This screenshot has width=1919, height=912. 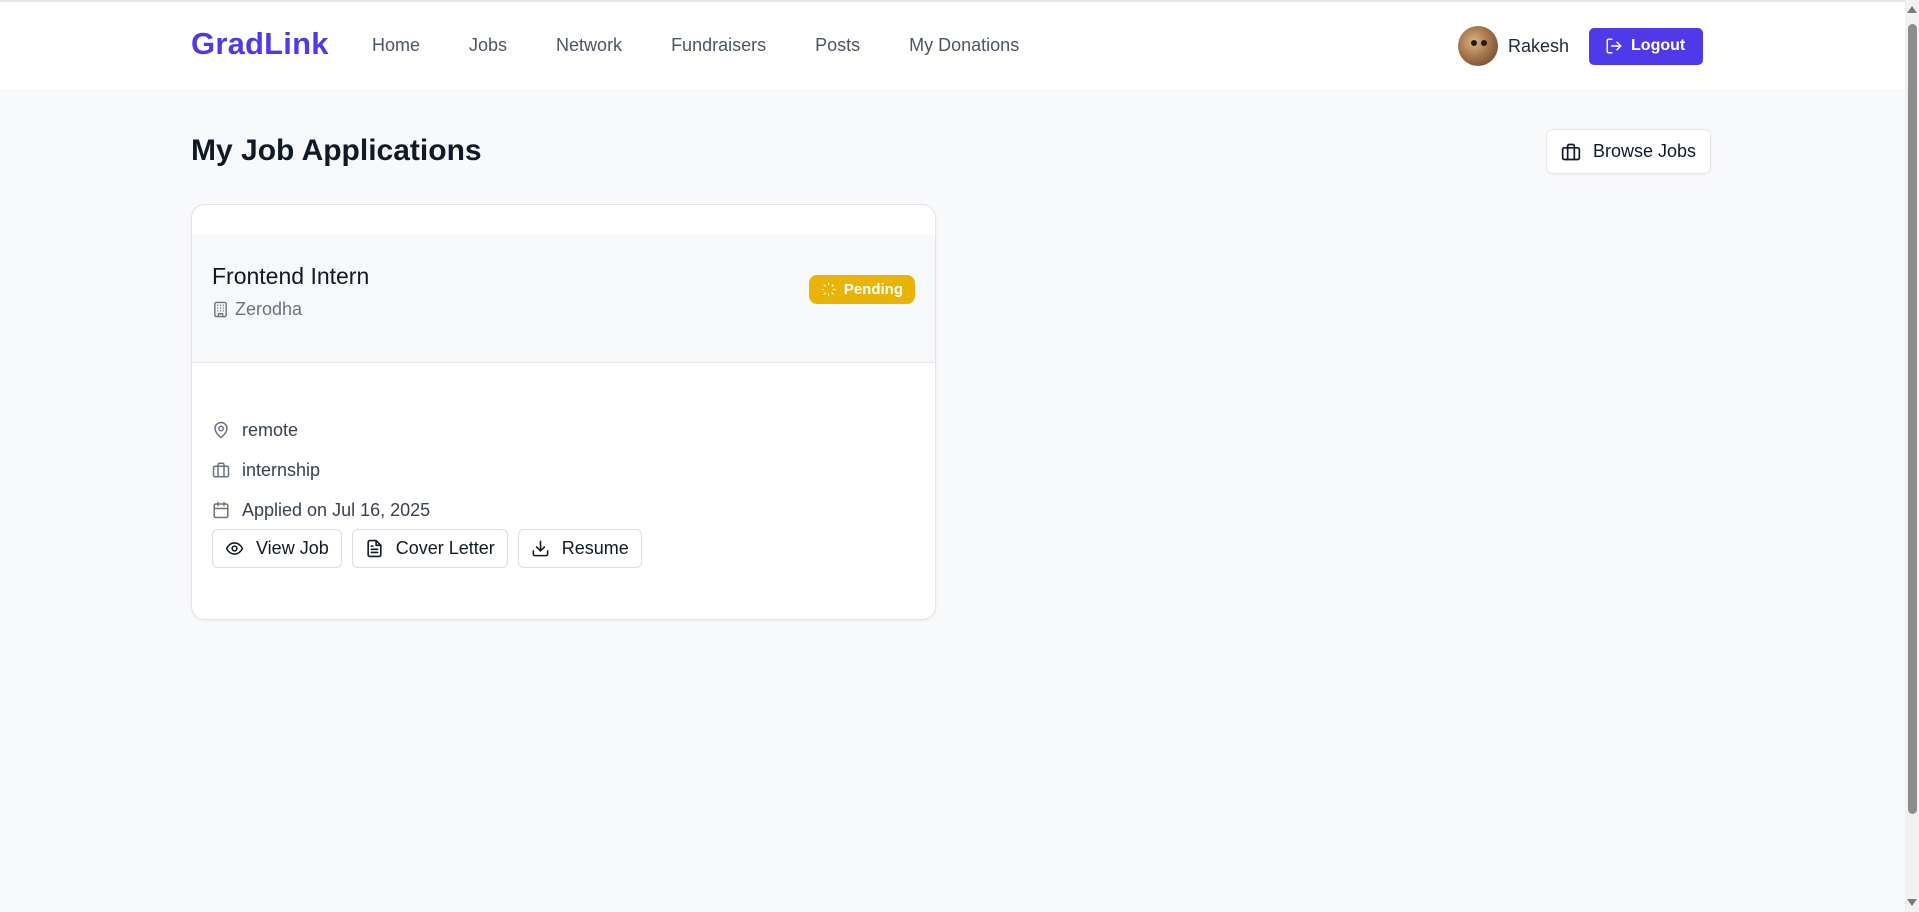 I want to click on loader-icon, so click(x=828, y=289).